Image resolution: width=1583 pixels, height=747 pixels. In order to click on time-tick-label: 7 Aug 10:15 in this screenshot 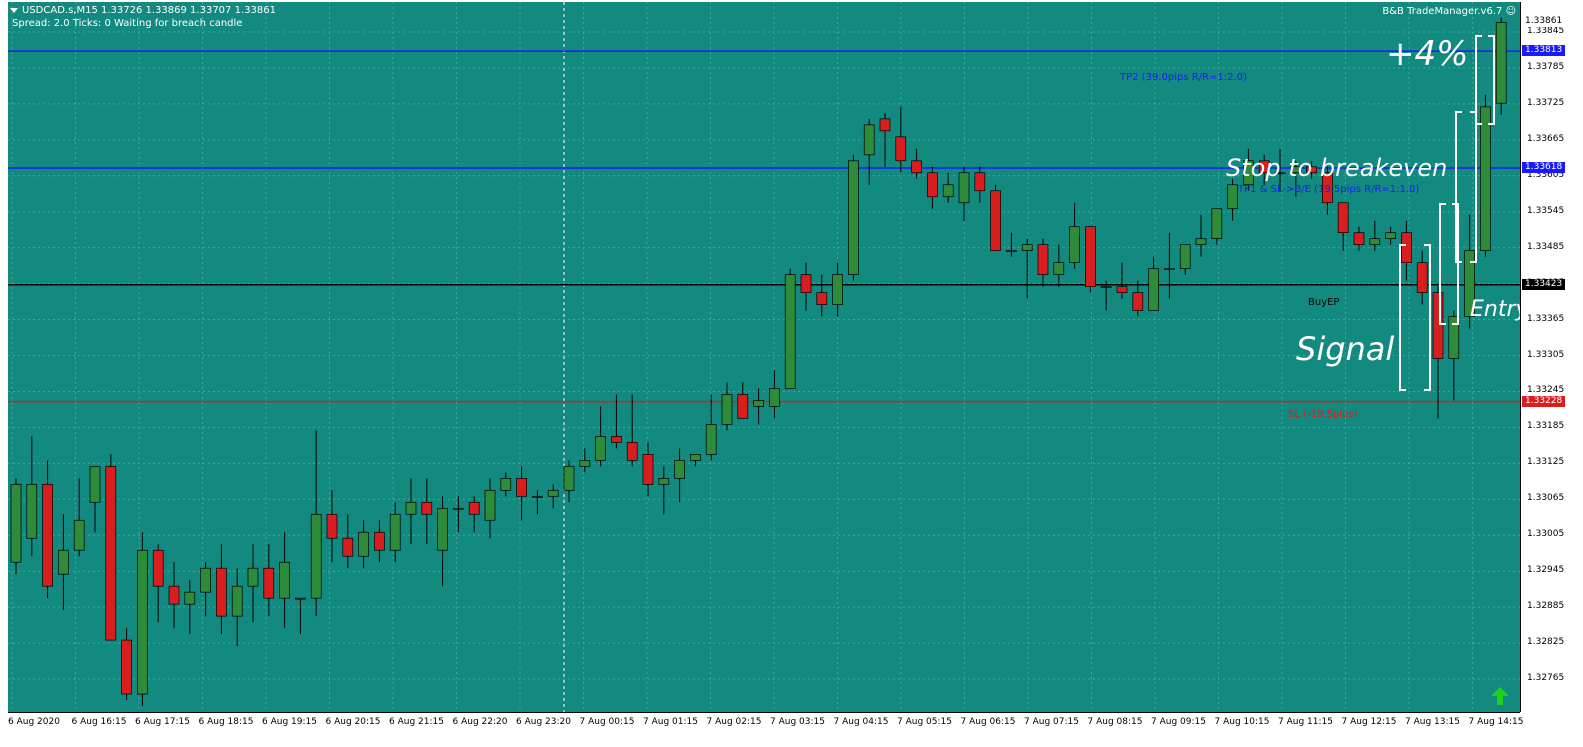, I will do `click(1242, 722)`.